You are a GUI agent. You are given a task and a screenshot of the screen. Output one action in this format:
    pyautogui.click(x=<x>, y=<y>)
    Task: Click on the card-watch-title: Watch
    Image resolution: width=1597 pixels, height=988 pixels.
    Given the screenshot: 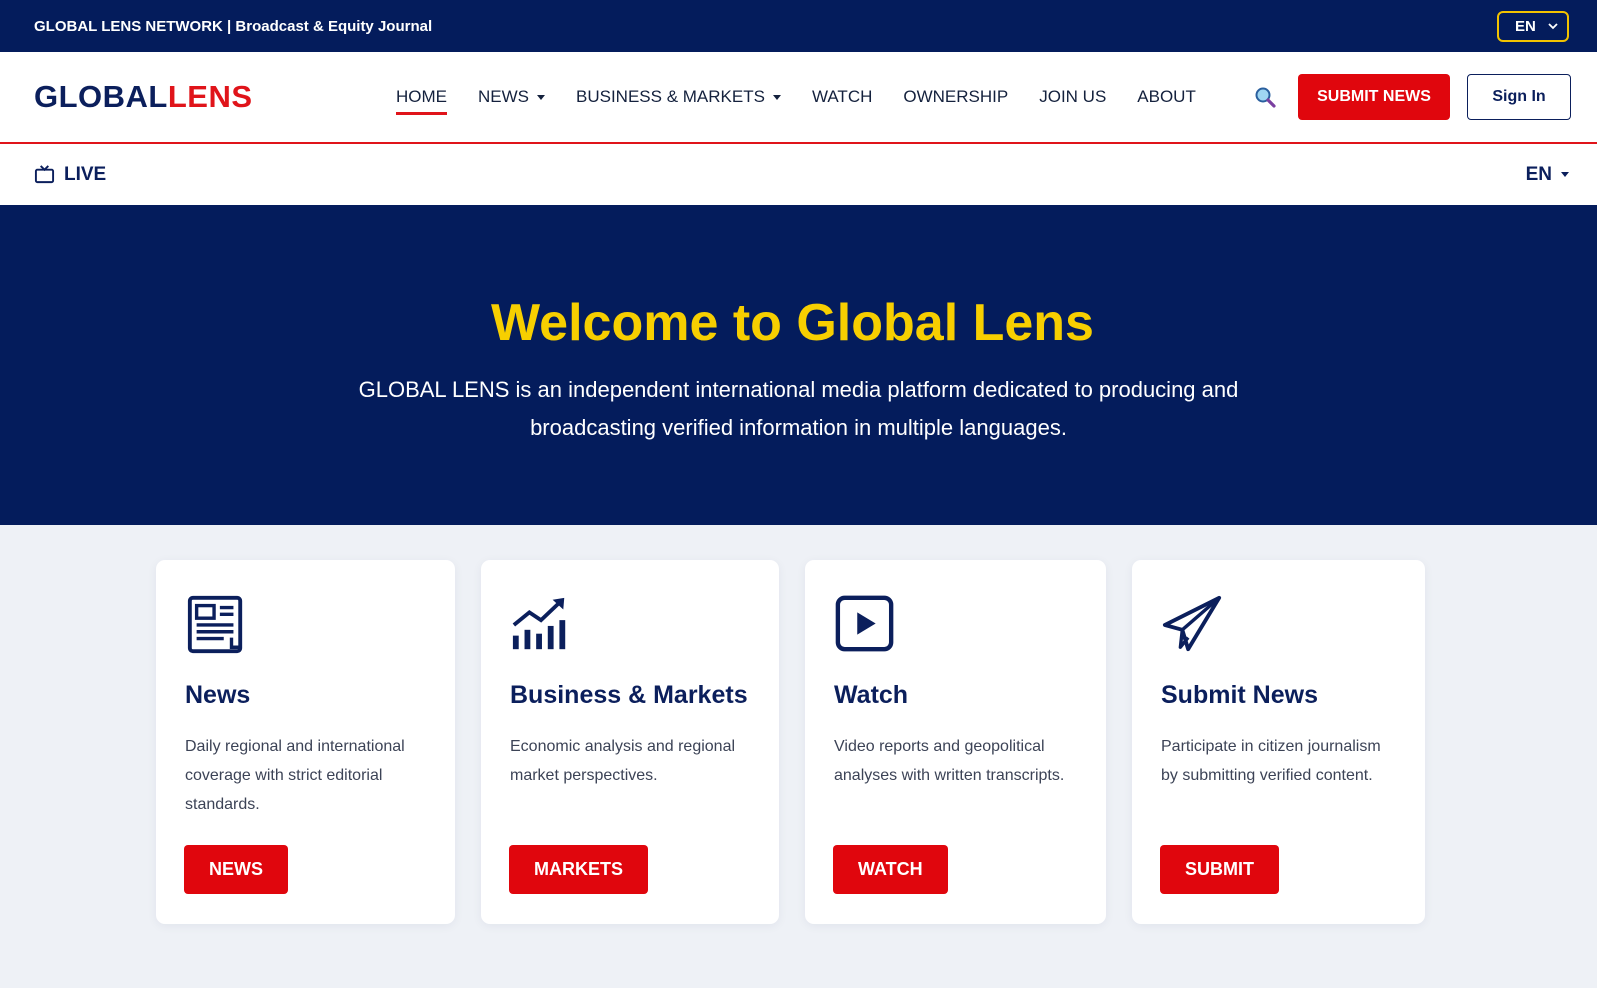 What is the action you would take?
    pyautogui.click(x=871, y=695)
    